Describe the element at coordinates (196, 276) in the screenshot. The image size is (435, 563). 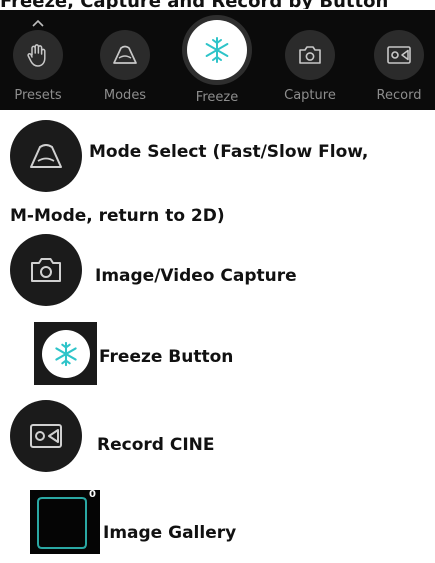
I see `capture-legend-label: Image/Video Capture` at that location.